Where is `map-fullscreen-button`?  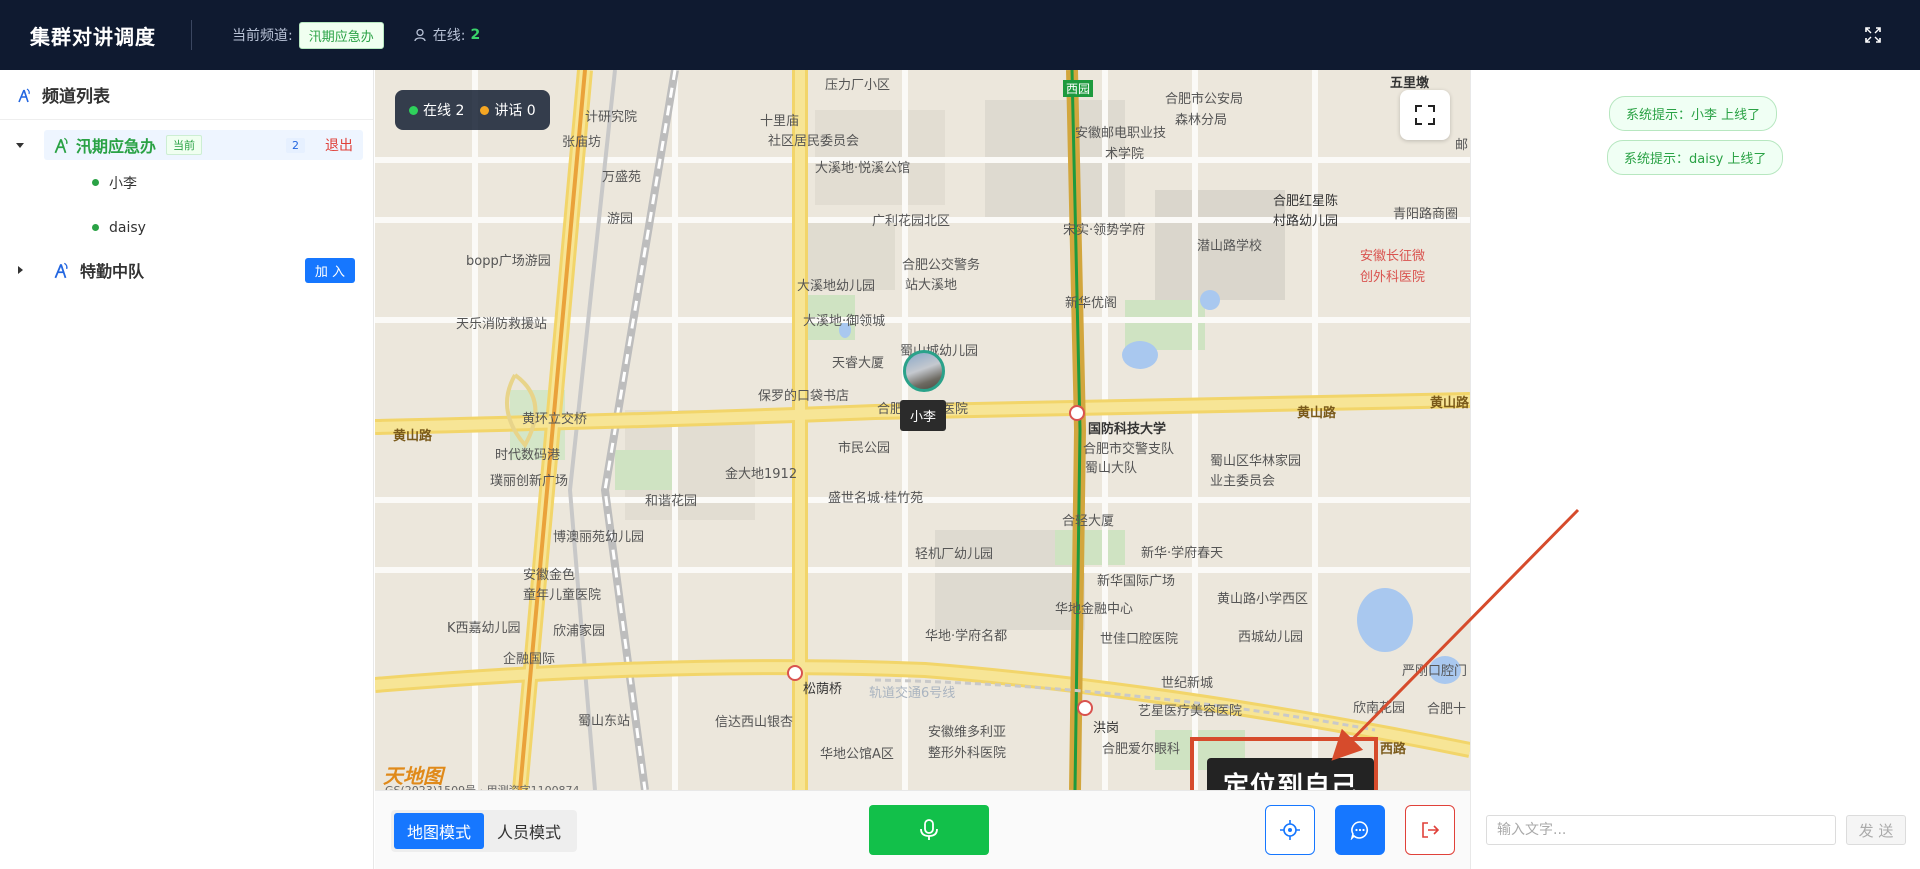 map-fullscreen-button is located at coordinates (1425, 115).